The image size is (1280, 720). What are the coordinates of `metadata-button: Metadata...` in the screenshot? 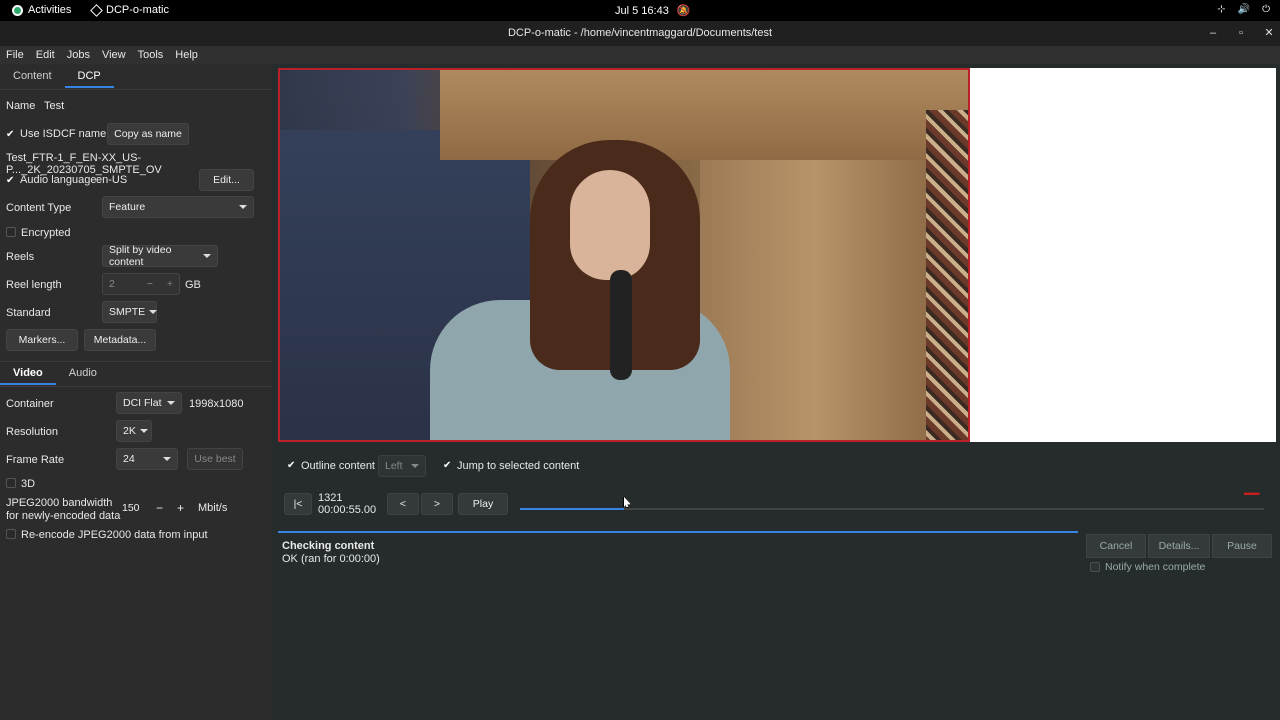 It's located at (120, 340).